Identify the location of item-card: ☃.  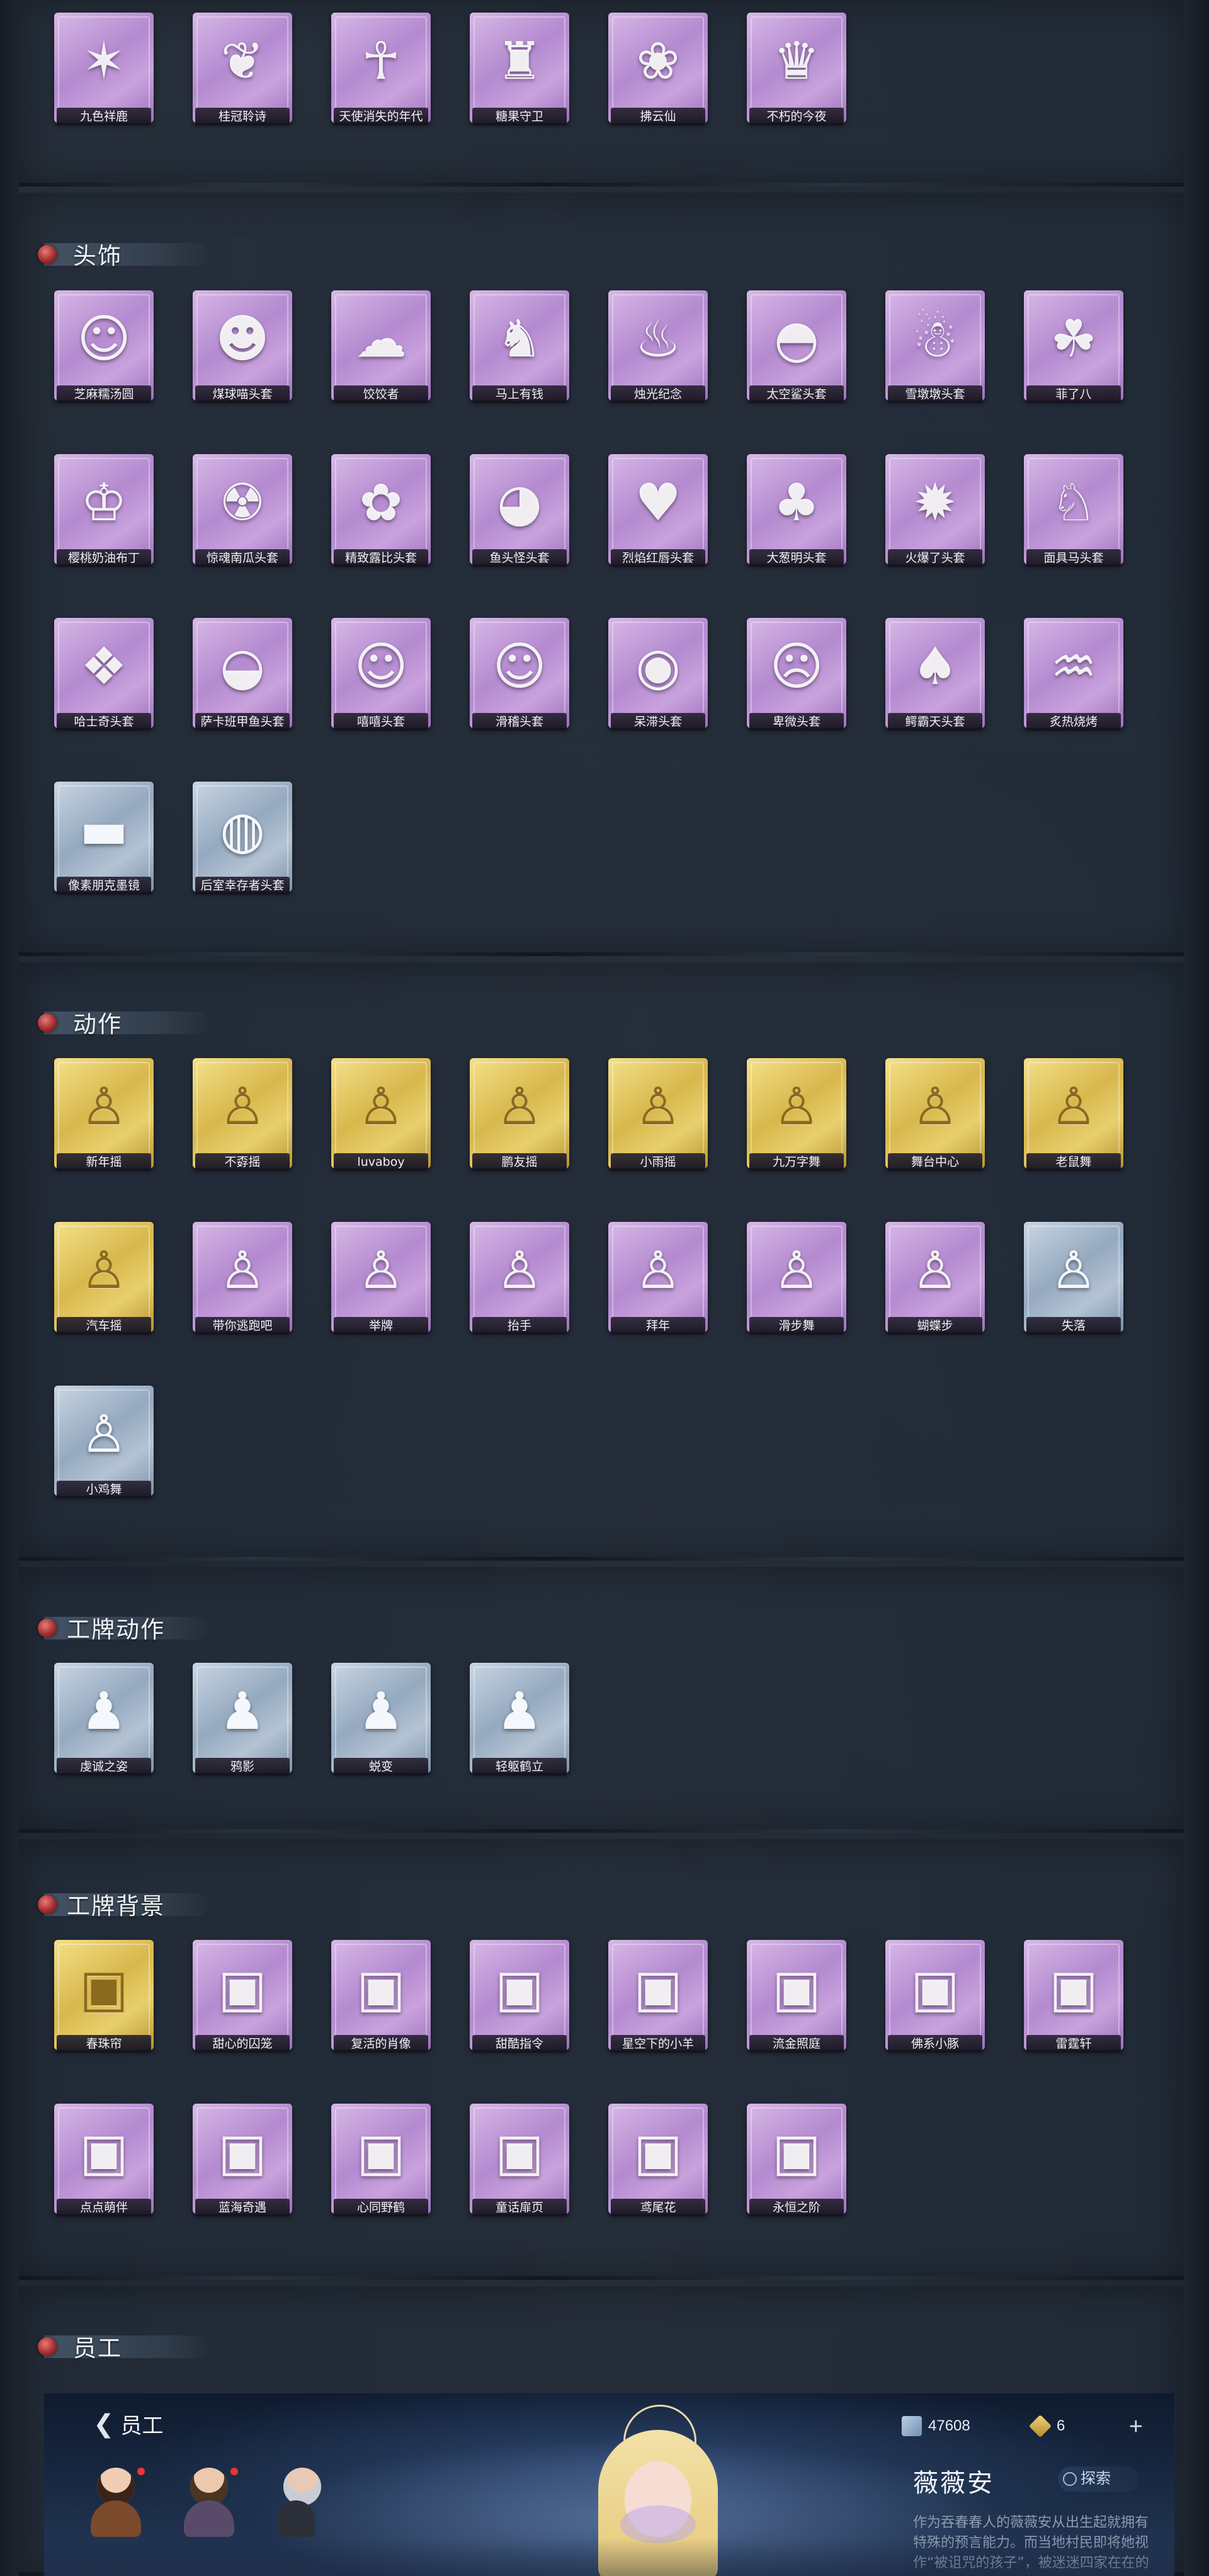
(935, 345).